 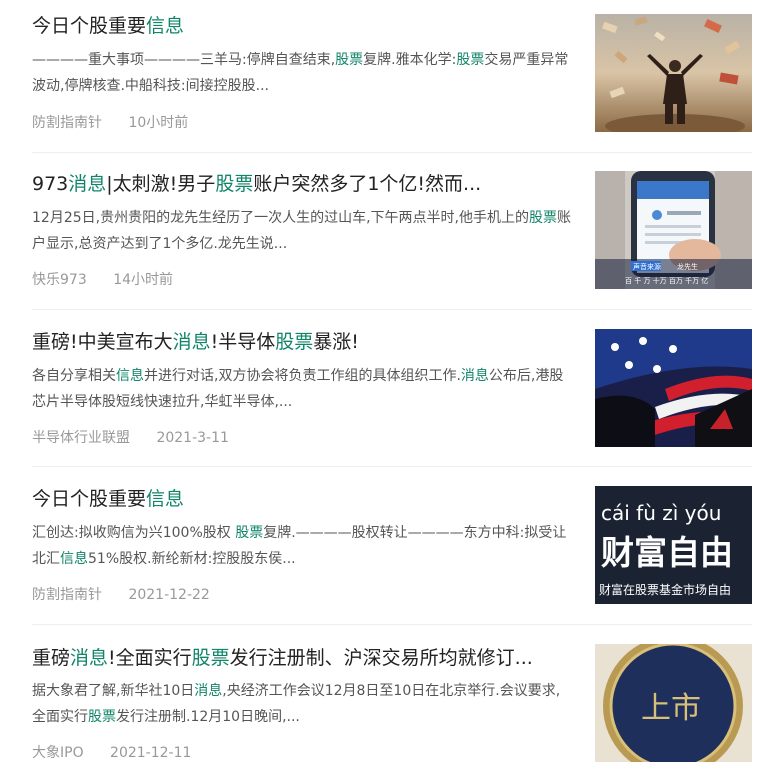 What do you see at coordinates (102, 342) in the screenshot?
I see `text-run: 重磅!中美宣布大` at bounding box center [102, 342].